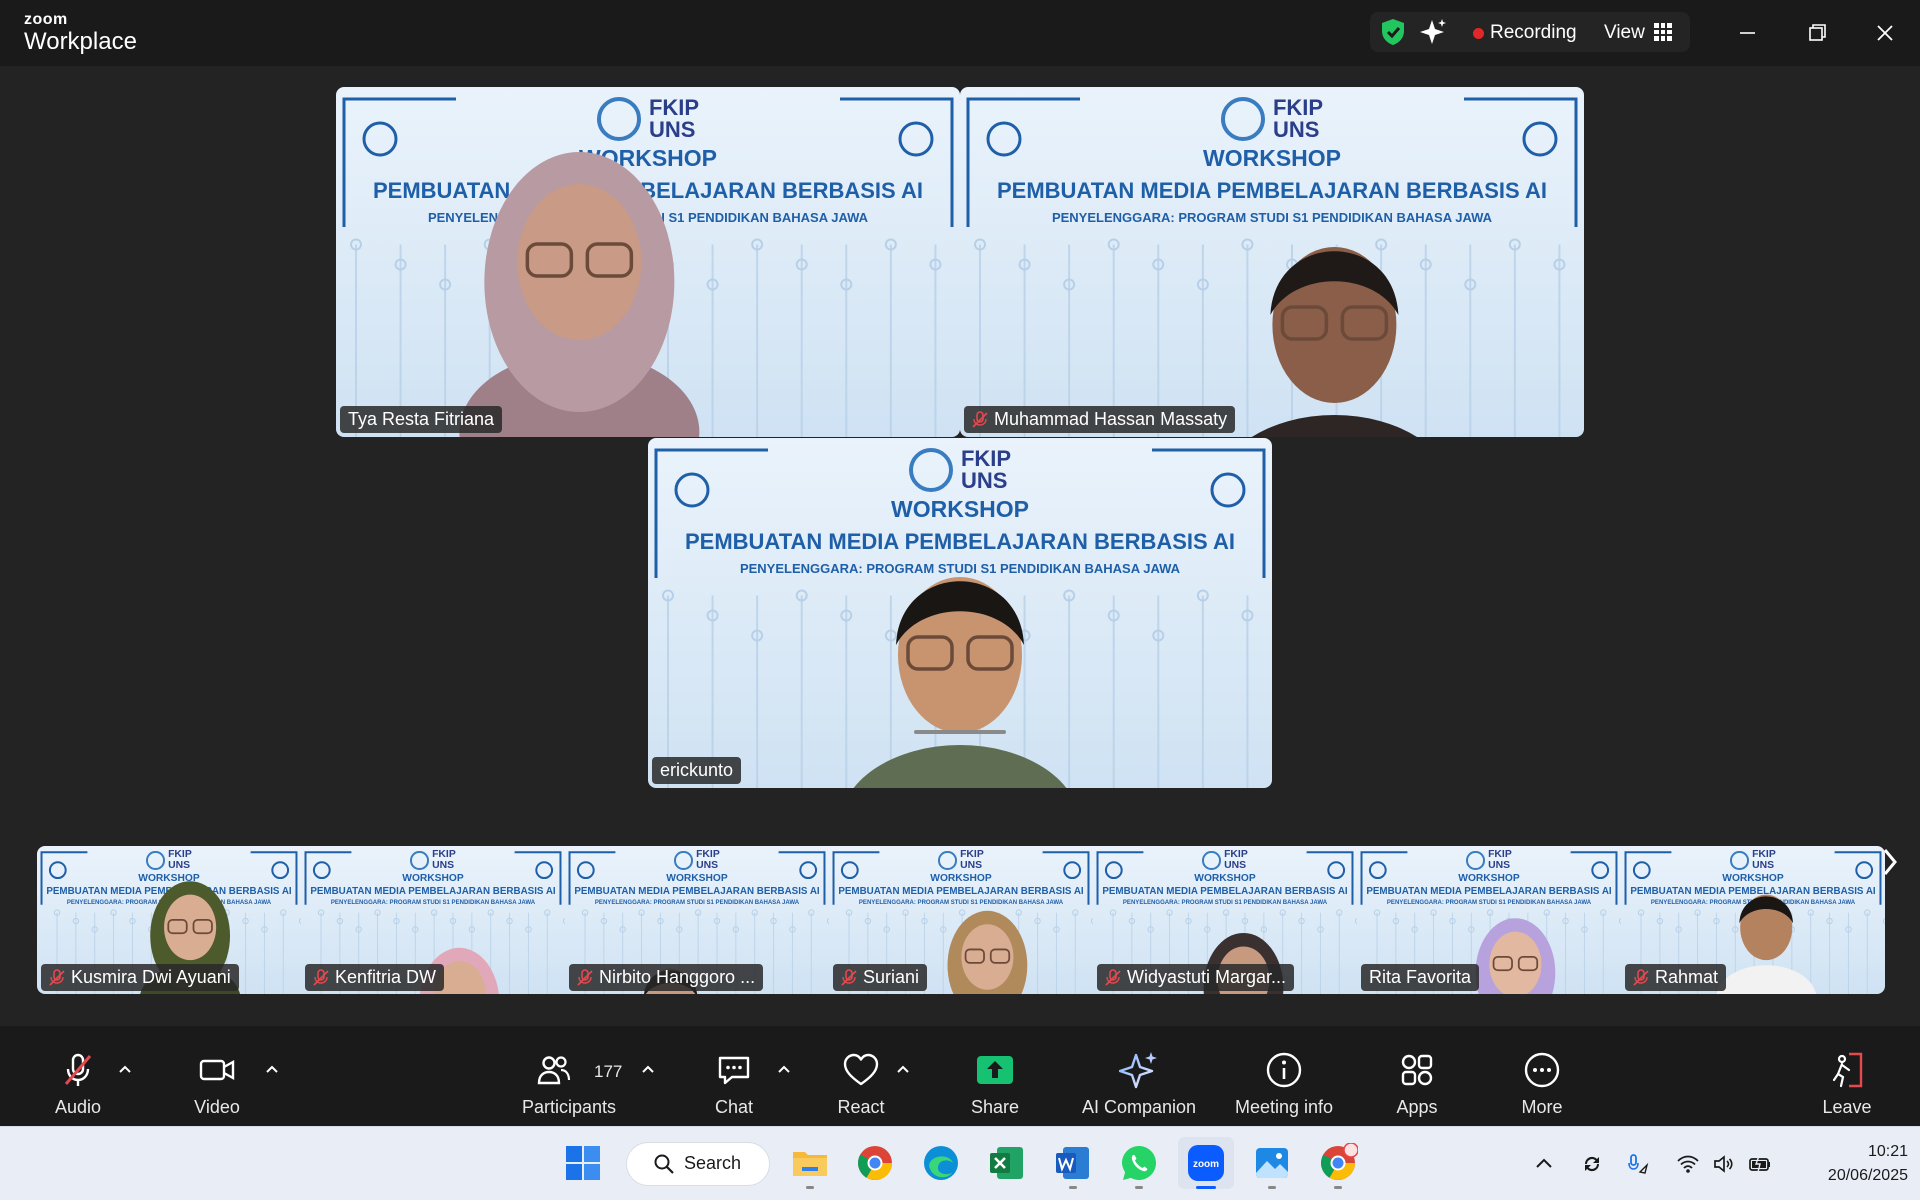 The width and height of the screenshot is (1920, 1200). What do you see at coordinates (46, 19) in the screenshot?
I see `logo-small-text: zoom` at bounding box center [46, 19].